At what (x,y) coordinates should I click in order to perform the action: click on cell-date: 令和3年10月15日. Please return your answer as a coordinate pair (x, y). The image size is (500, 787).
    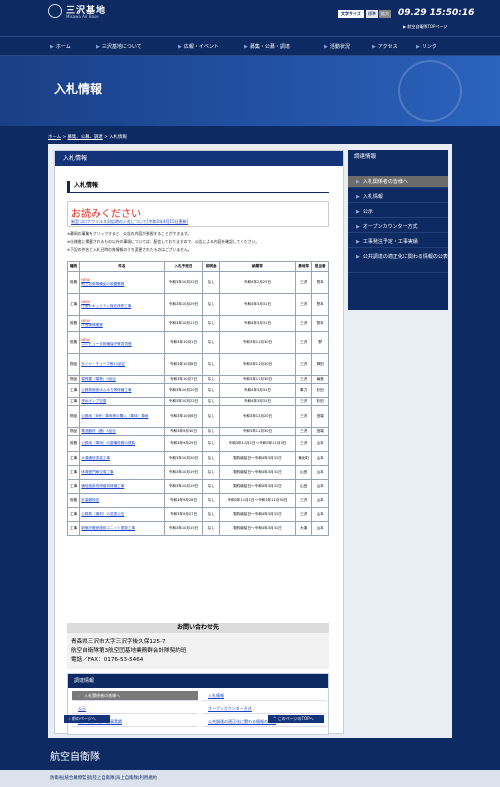
    Looking at the image, I should click on (183, 528).